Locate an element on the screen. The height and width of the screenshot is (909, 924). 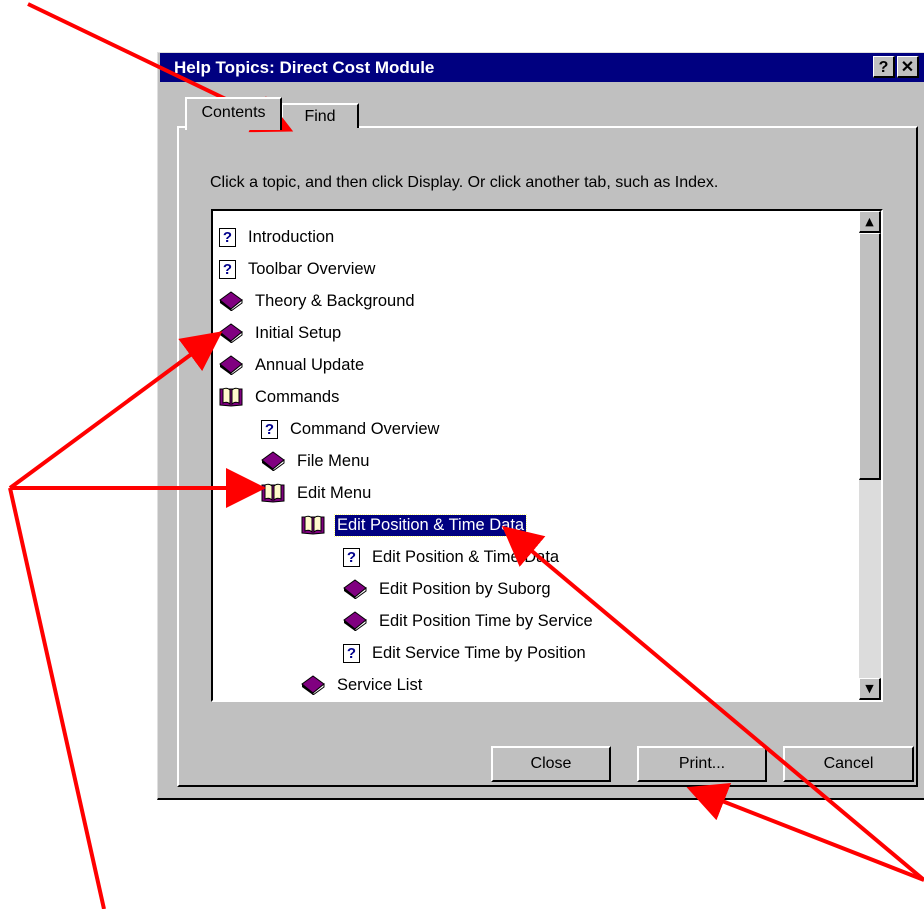
tab-contents-label: Contents is located at coordinates (233, 112).